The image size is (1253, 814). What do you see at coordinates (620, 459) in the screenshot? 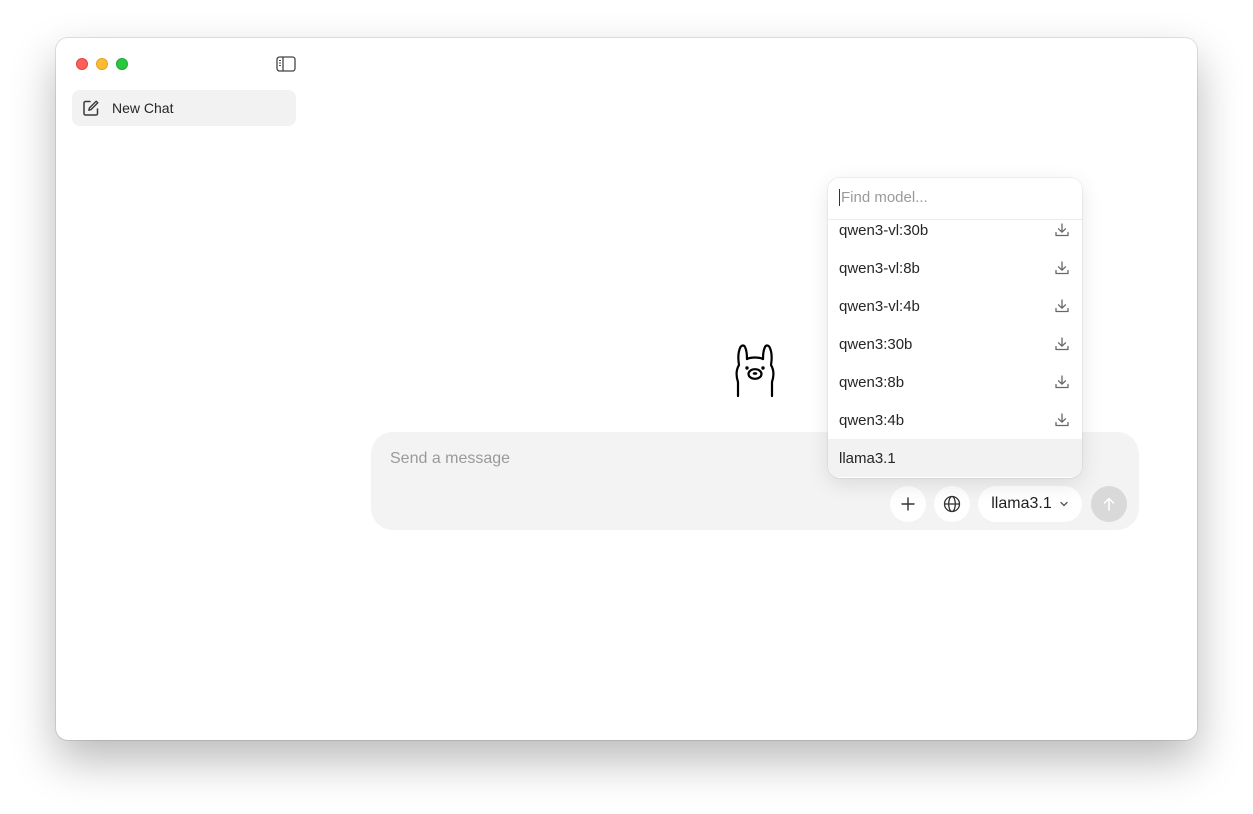
I see `message-input` at bounding box center [620, 459].